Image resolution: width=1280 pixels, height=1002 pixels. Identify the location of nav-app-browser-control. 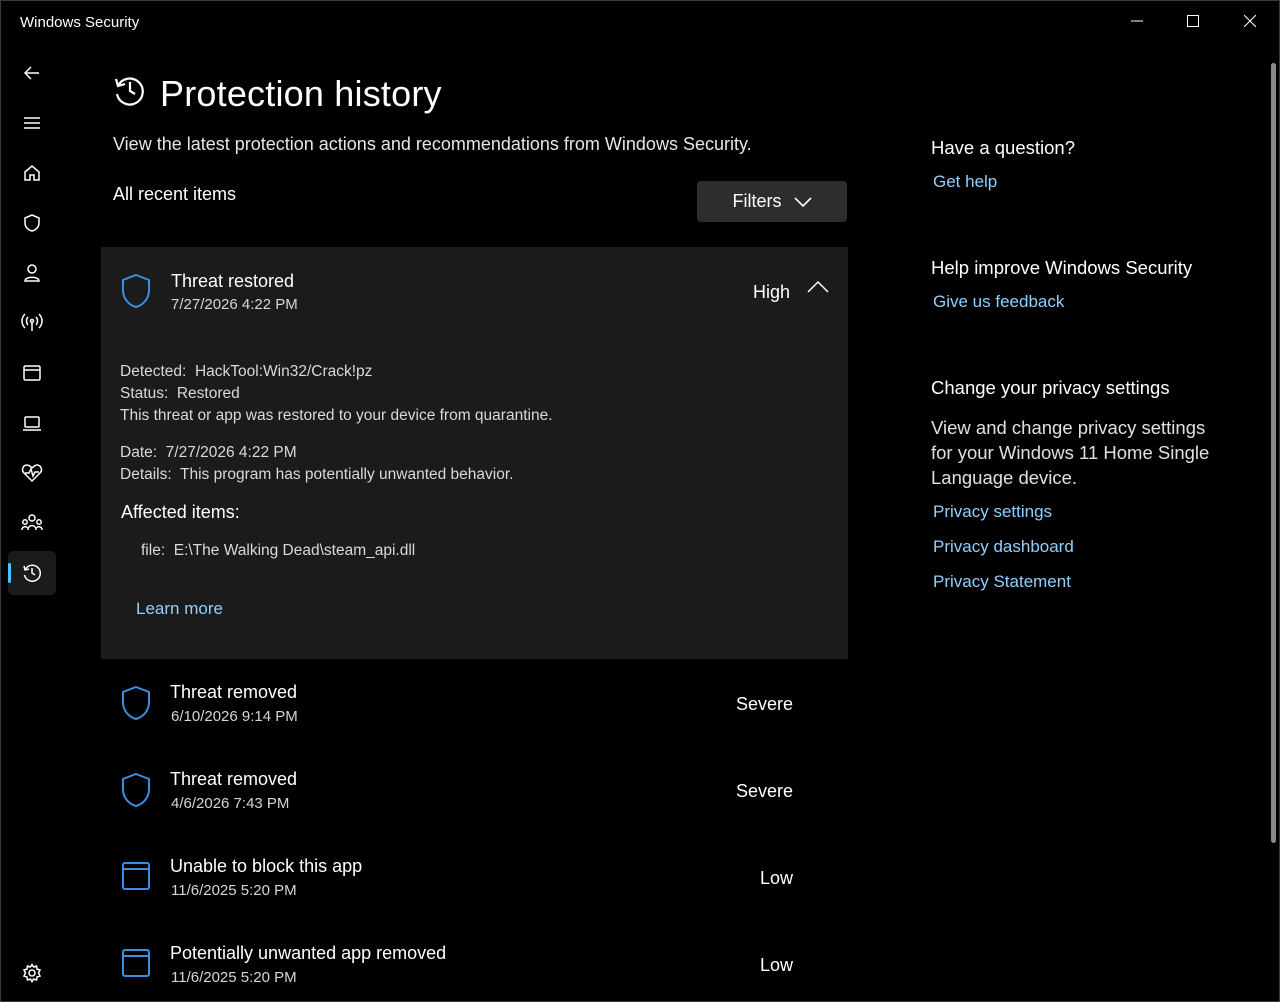
(32, 373).